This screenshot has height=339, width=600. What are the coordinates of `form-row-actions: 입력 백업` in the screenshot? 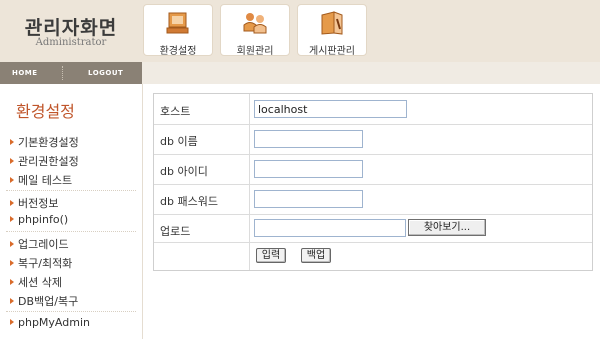 It's located at (373, 256).